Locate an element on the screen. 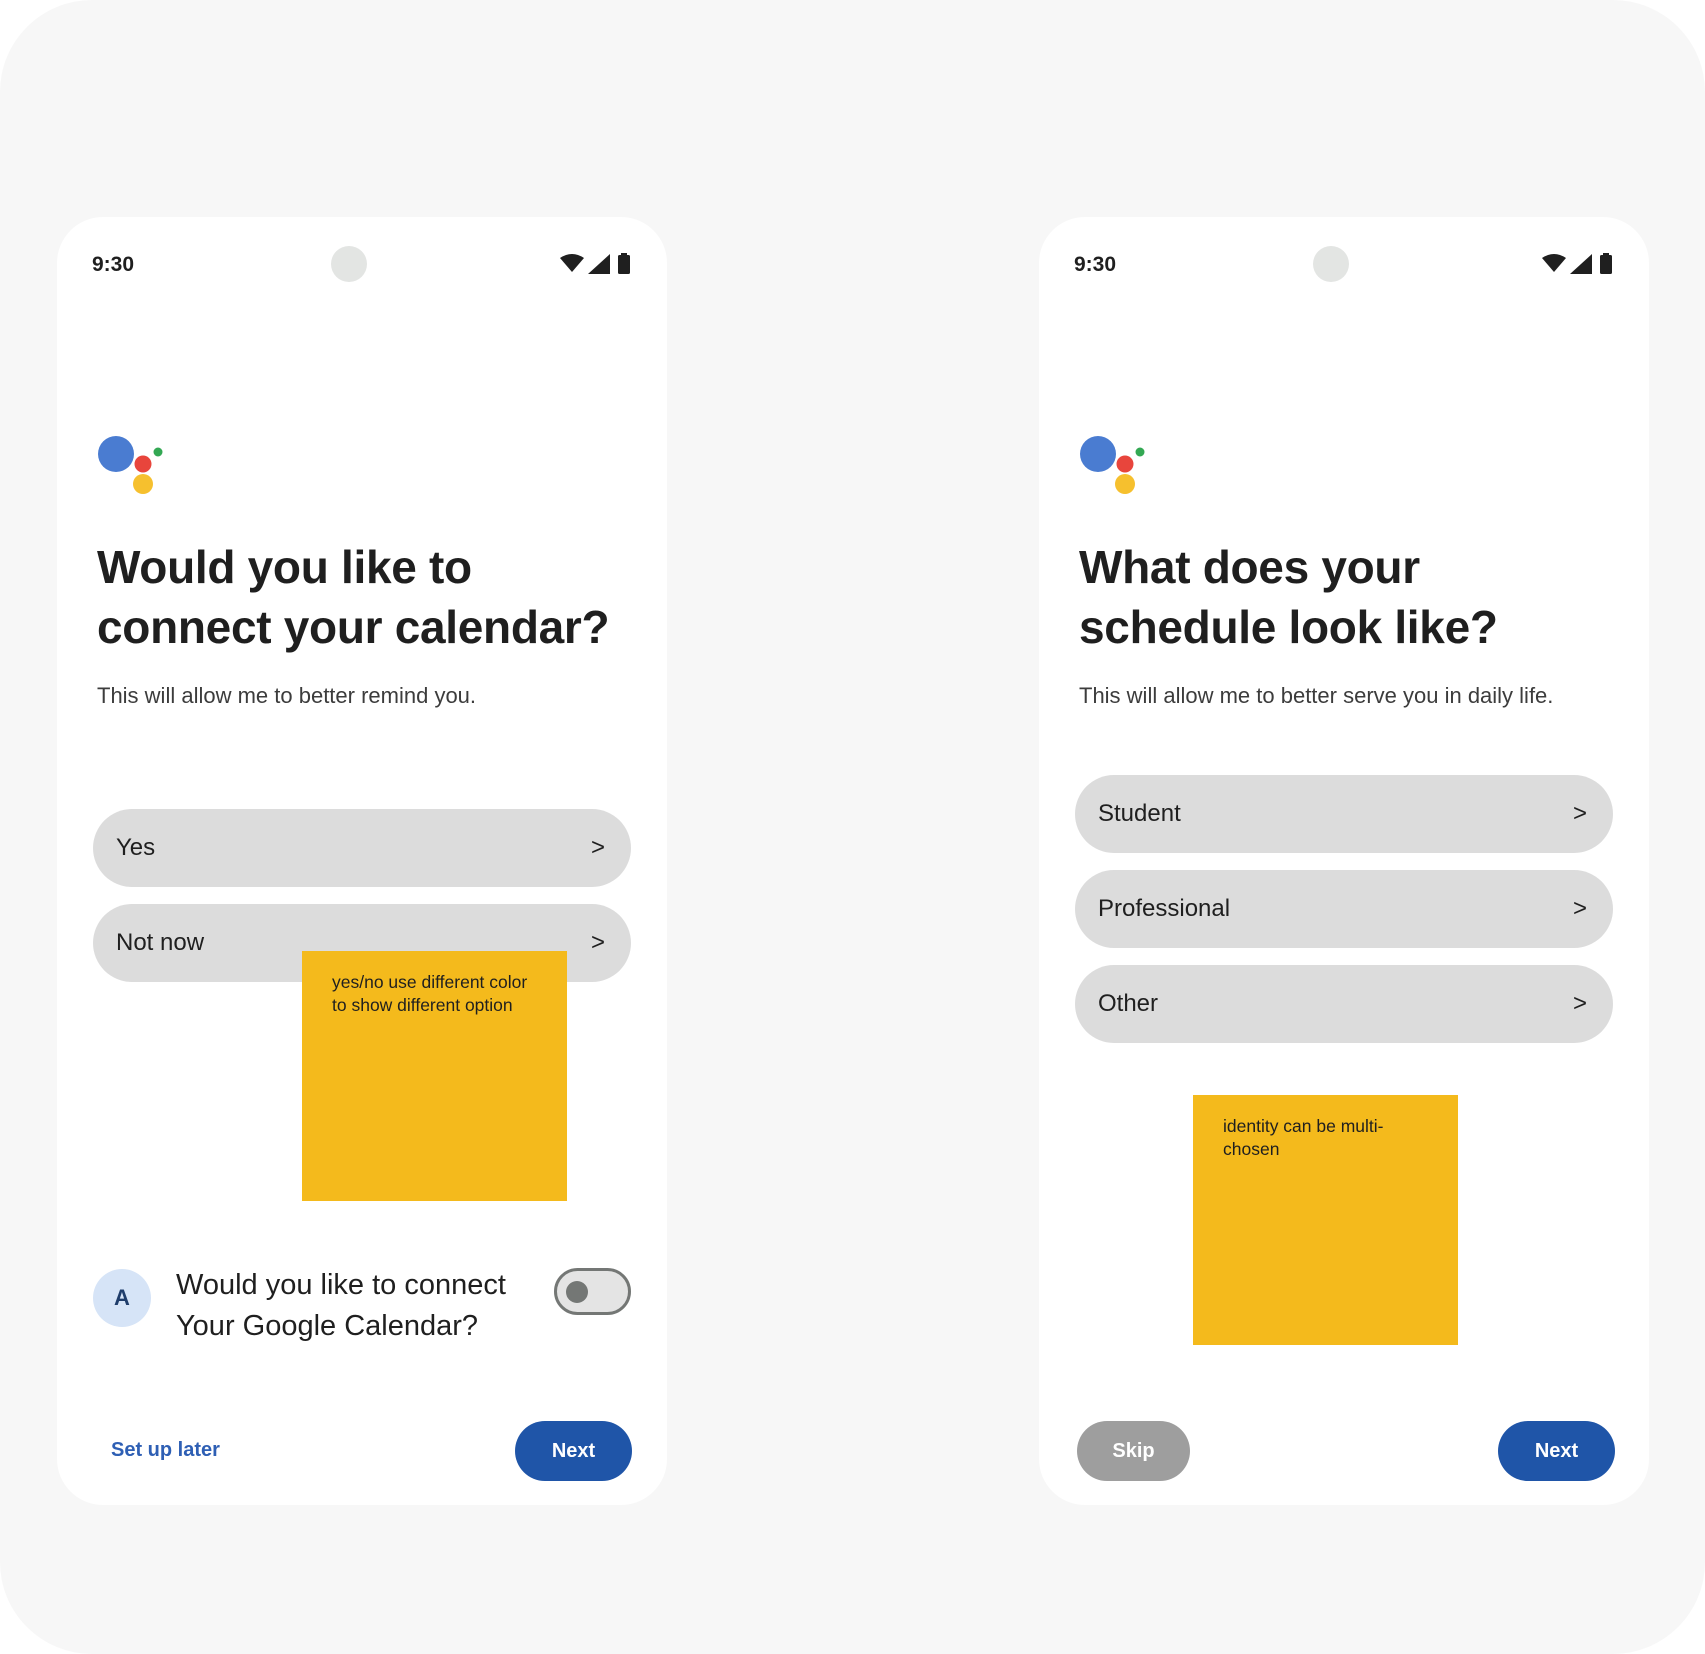 The width and height of the screenshot is (1705, 1654). option-label: Not now is located at coordinates (160, 942).